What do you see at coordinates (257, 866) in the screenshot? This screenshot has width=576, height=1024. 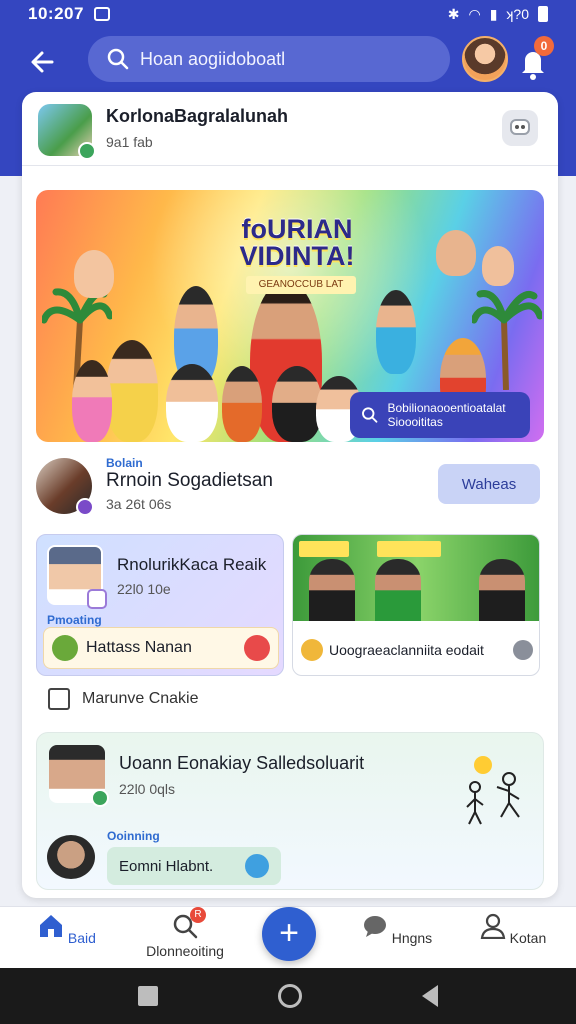 I see `send-icon` at bounding box center [257, 866].